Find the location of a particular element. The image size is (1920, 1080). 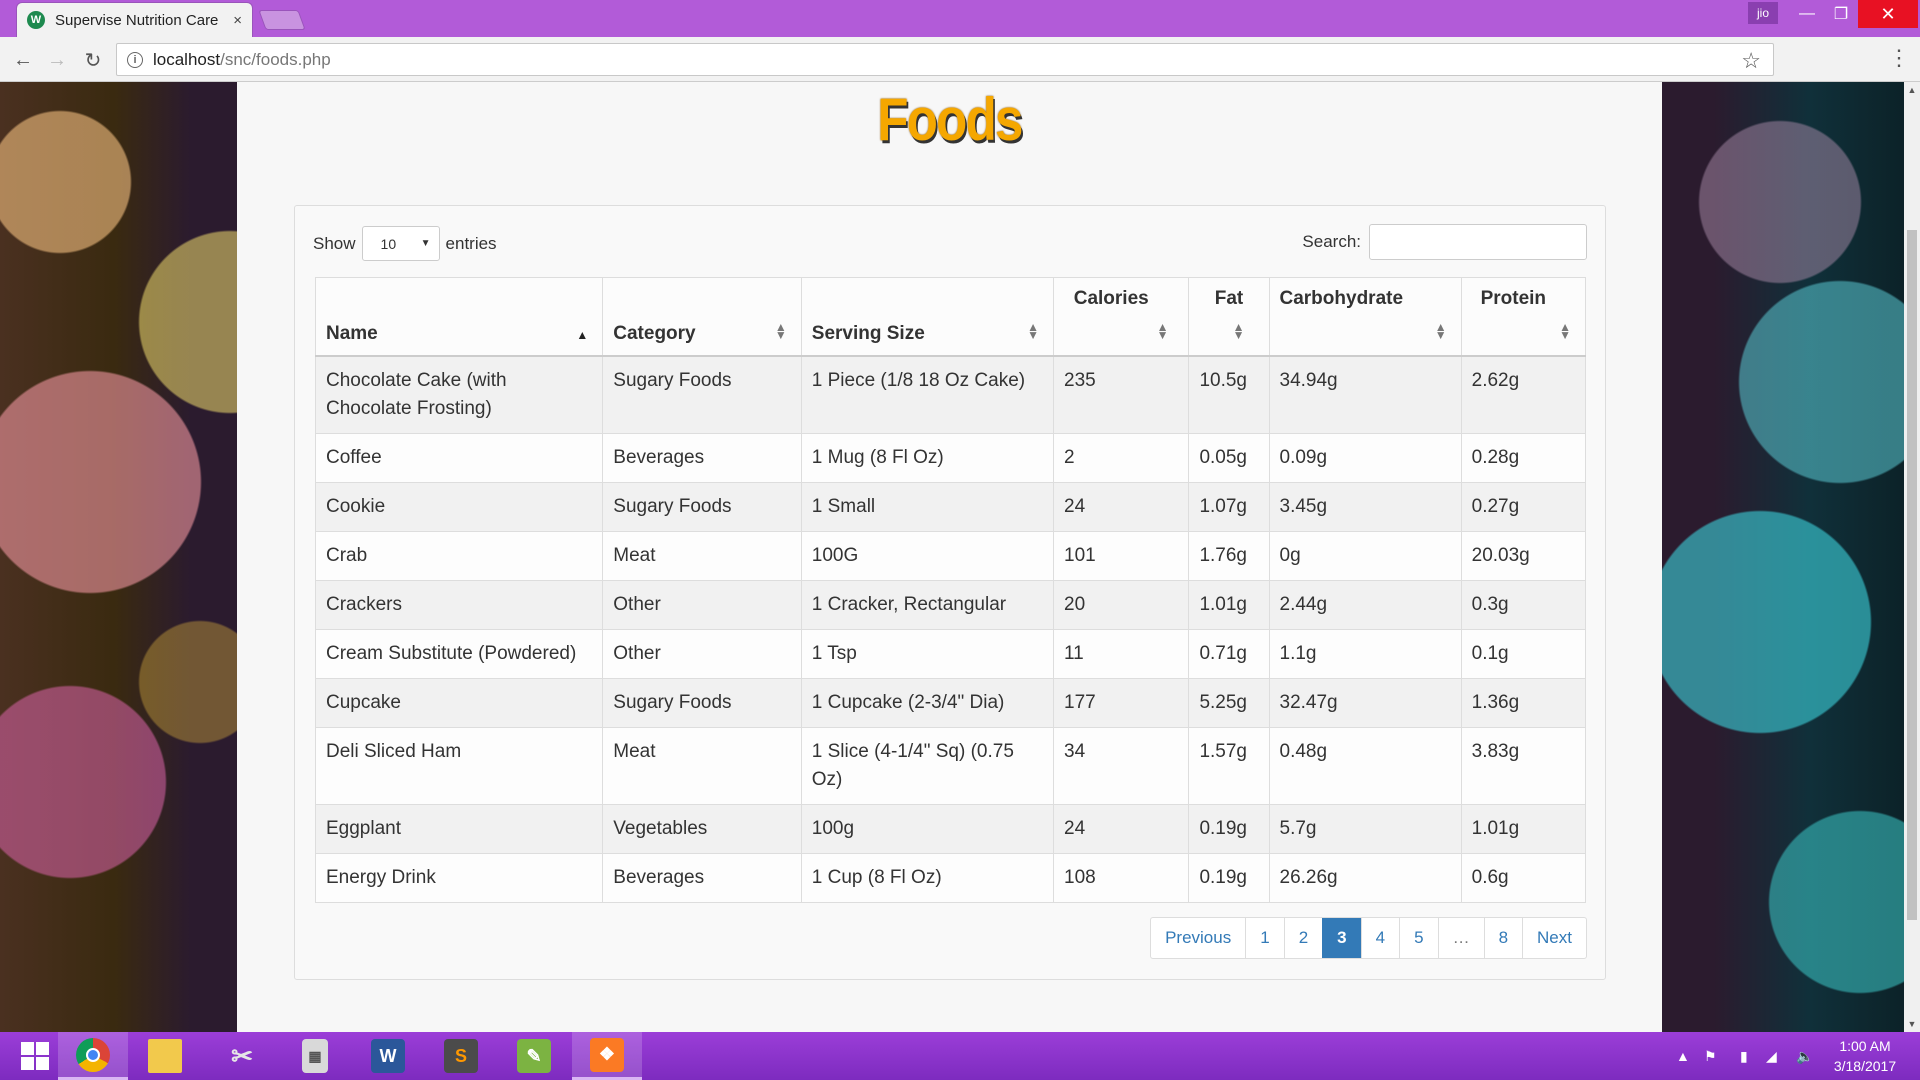

next-page-button: Next is located at coordinates (1554, 938).